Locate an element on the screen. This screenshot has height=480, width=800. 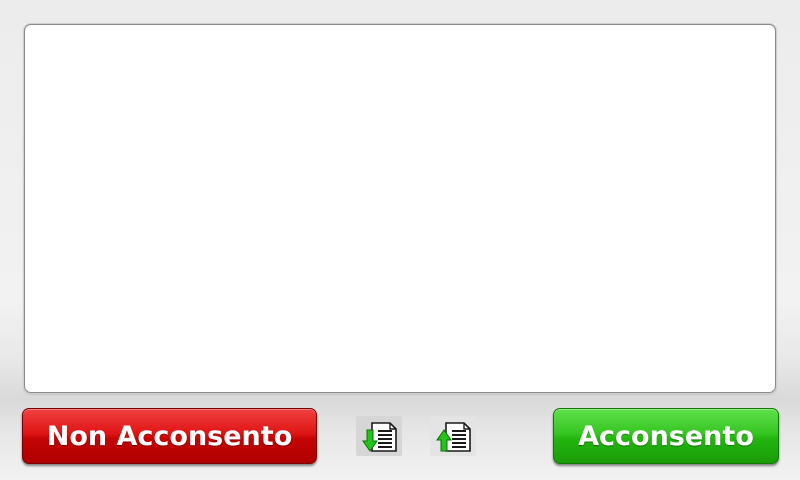
non-acconsento-button: Non Acconsento is located at coordinates (169, 436).